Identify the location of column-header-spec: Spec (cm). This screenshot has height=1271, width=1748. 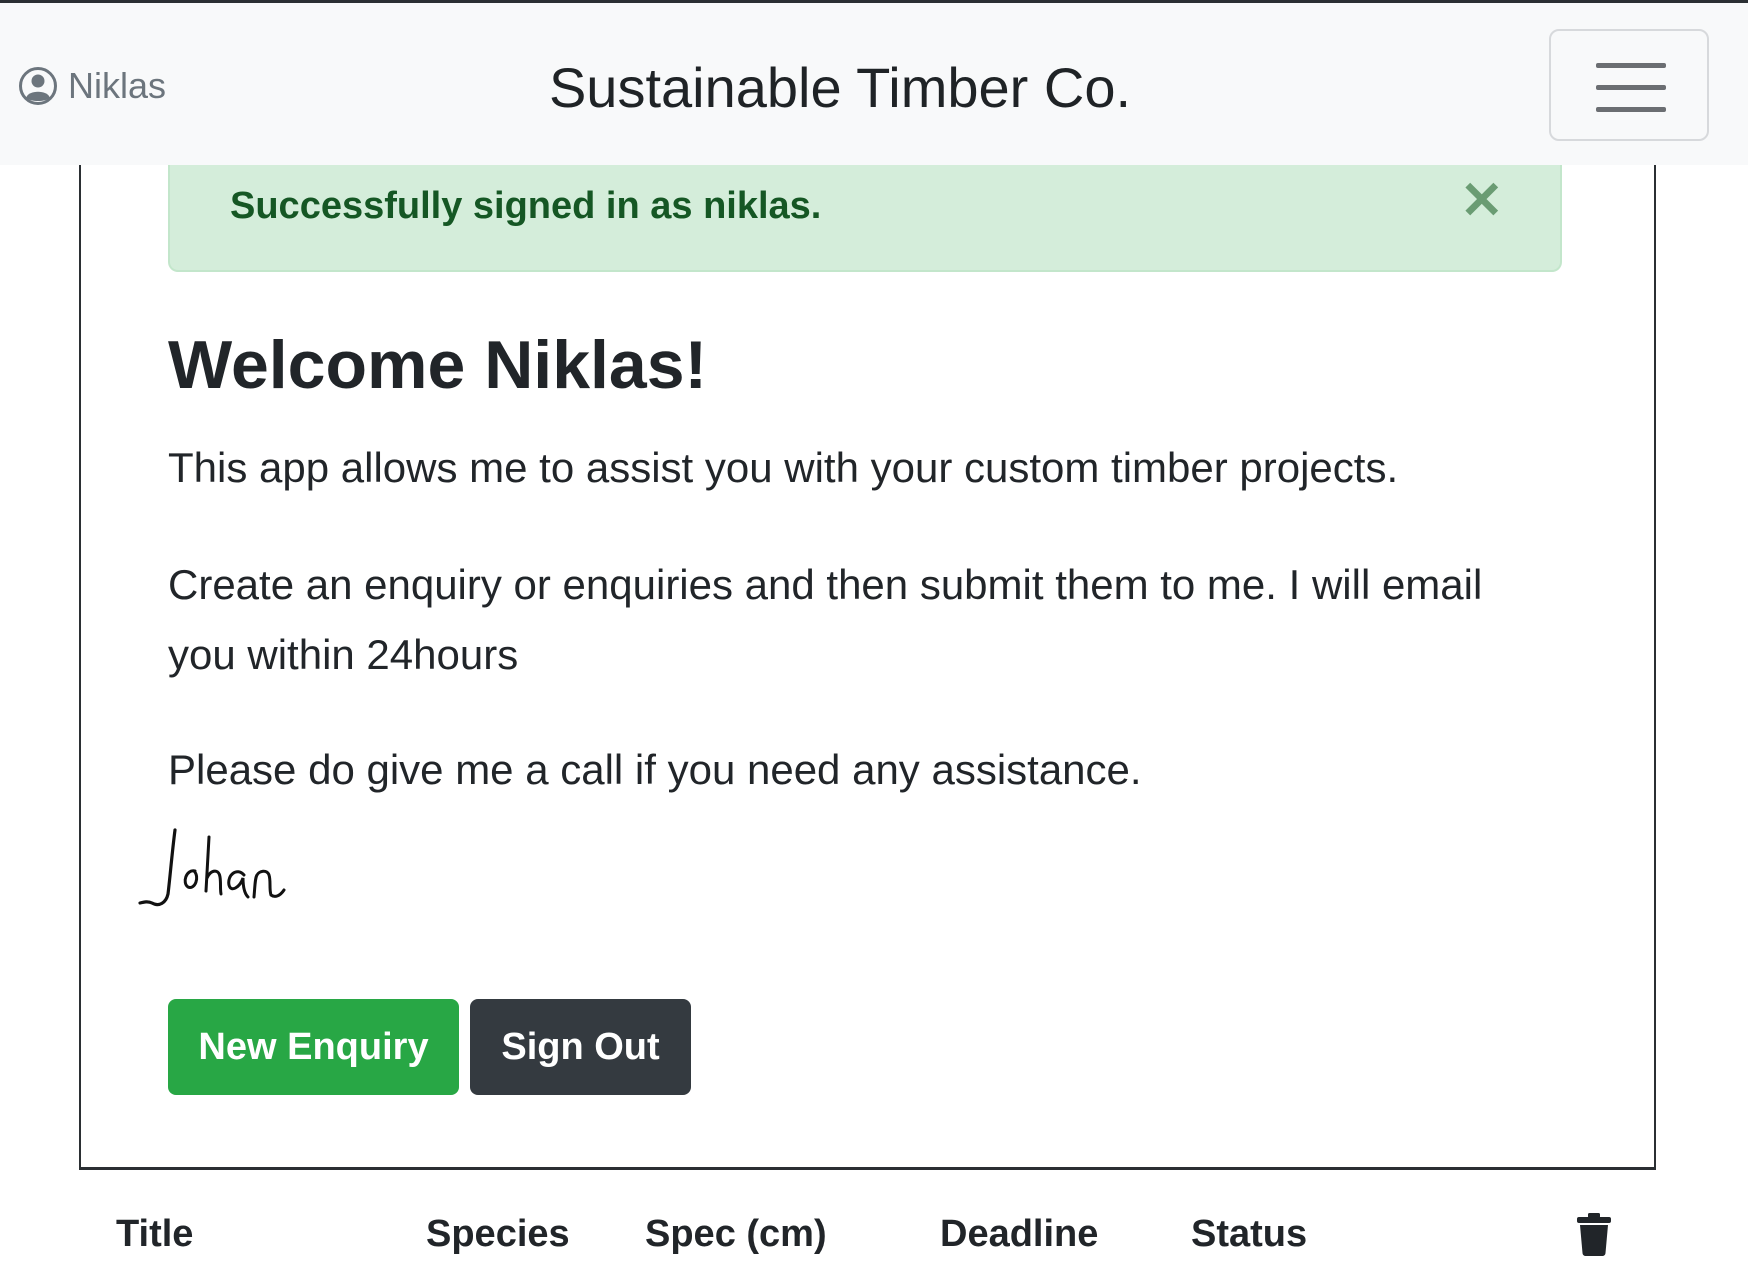
(736, 1234).